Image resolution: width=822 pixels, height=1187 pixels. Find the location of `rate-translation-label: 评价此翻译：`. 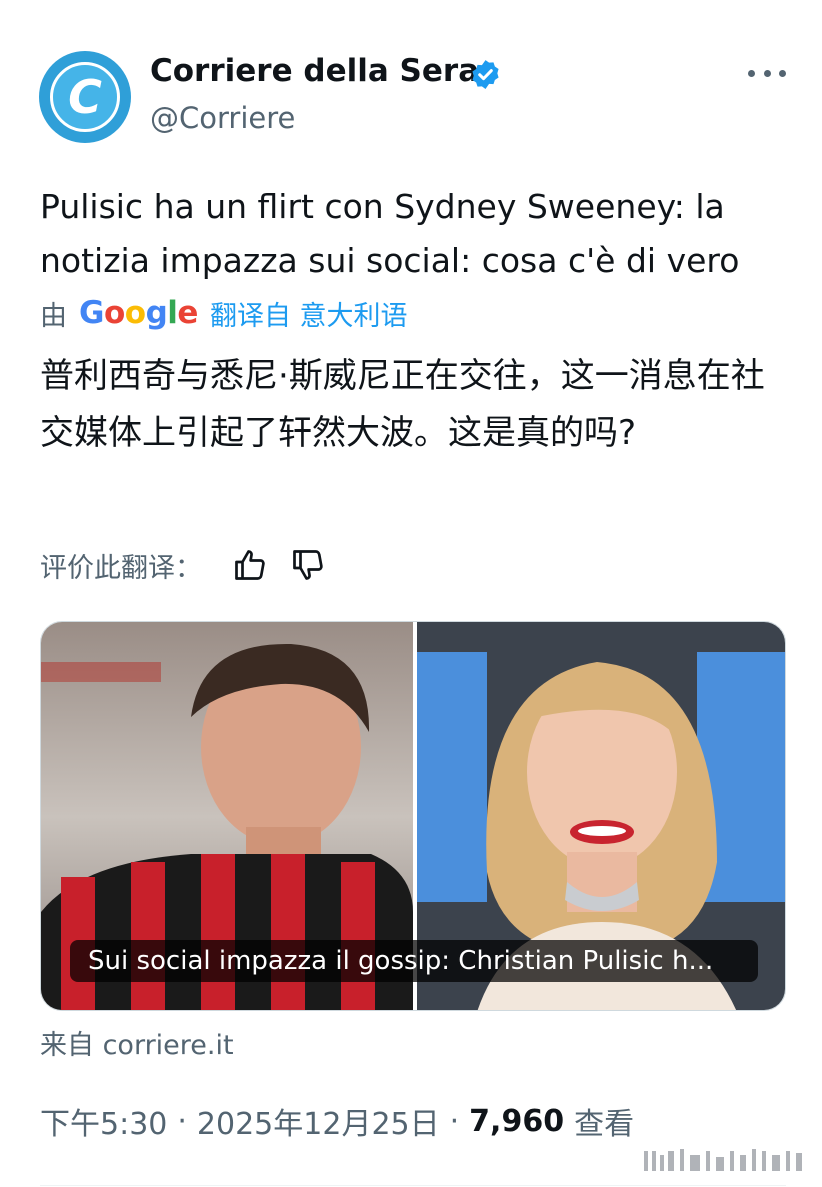

rate-translation-label: 评价此翻译： is located at coordinates (121, 568).